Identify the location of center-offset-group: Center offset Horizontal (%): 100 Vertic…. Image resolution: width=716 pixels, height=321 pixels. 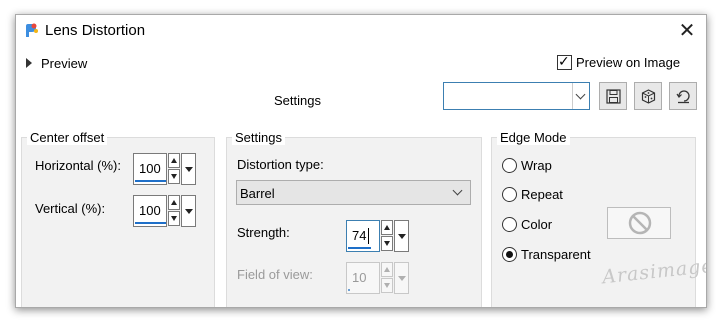
(118, 218).